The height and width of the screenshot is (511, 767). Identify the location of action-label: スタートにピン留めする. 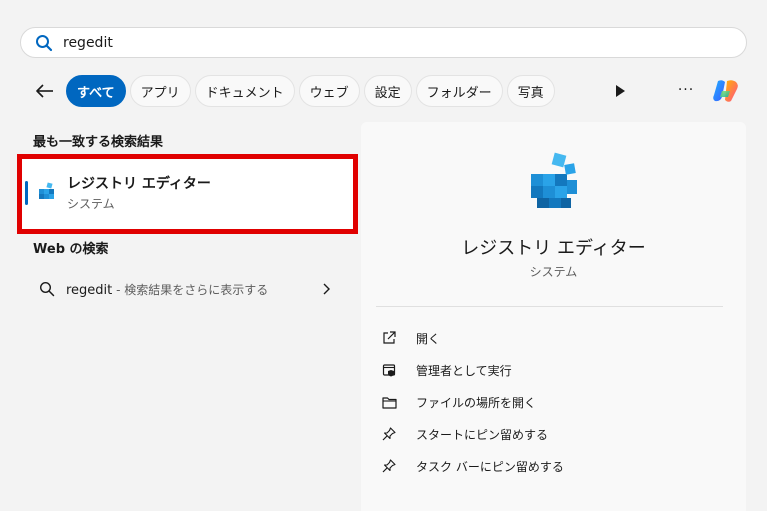
(482, 434).